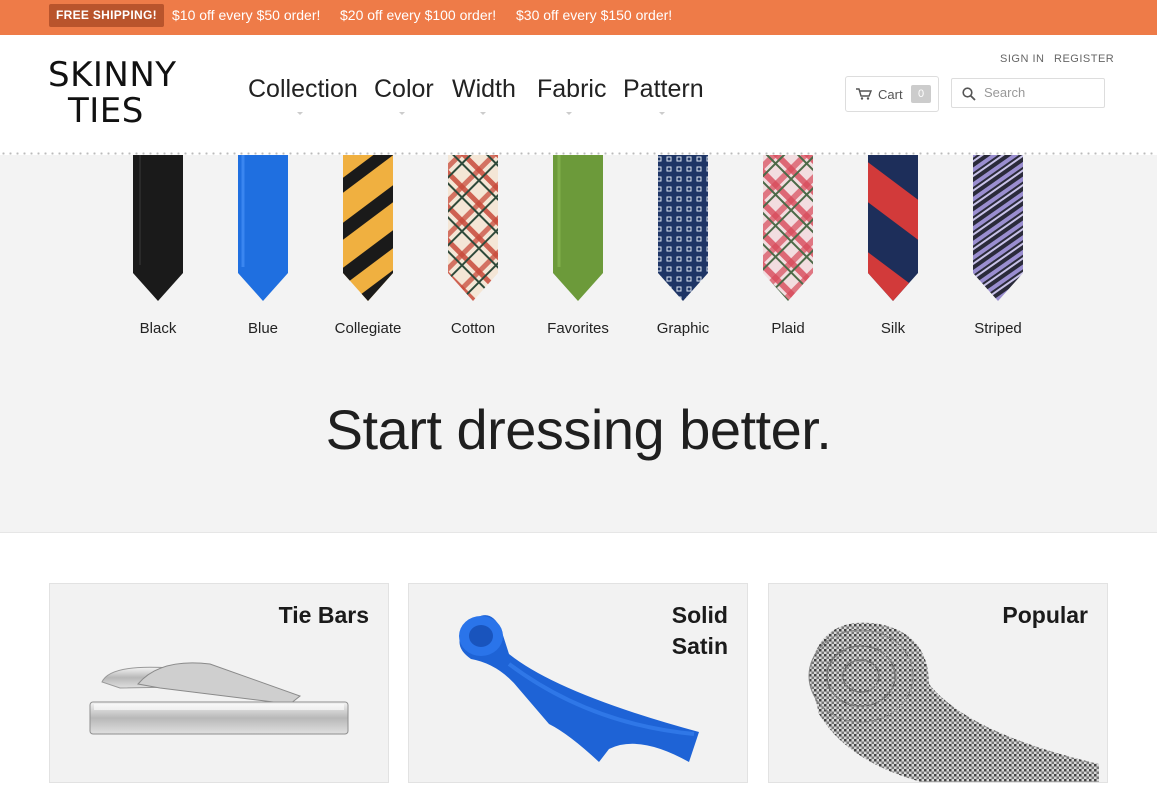  What do you see at coordinates (578, 429) in the screenshot?
I see `hero-headline: Start dressing better.` at bounding box center [578, 429].